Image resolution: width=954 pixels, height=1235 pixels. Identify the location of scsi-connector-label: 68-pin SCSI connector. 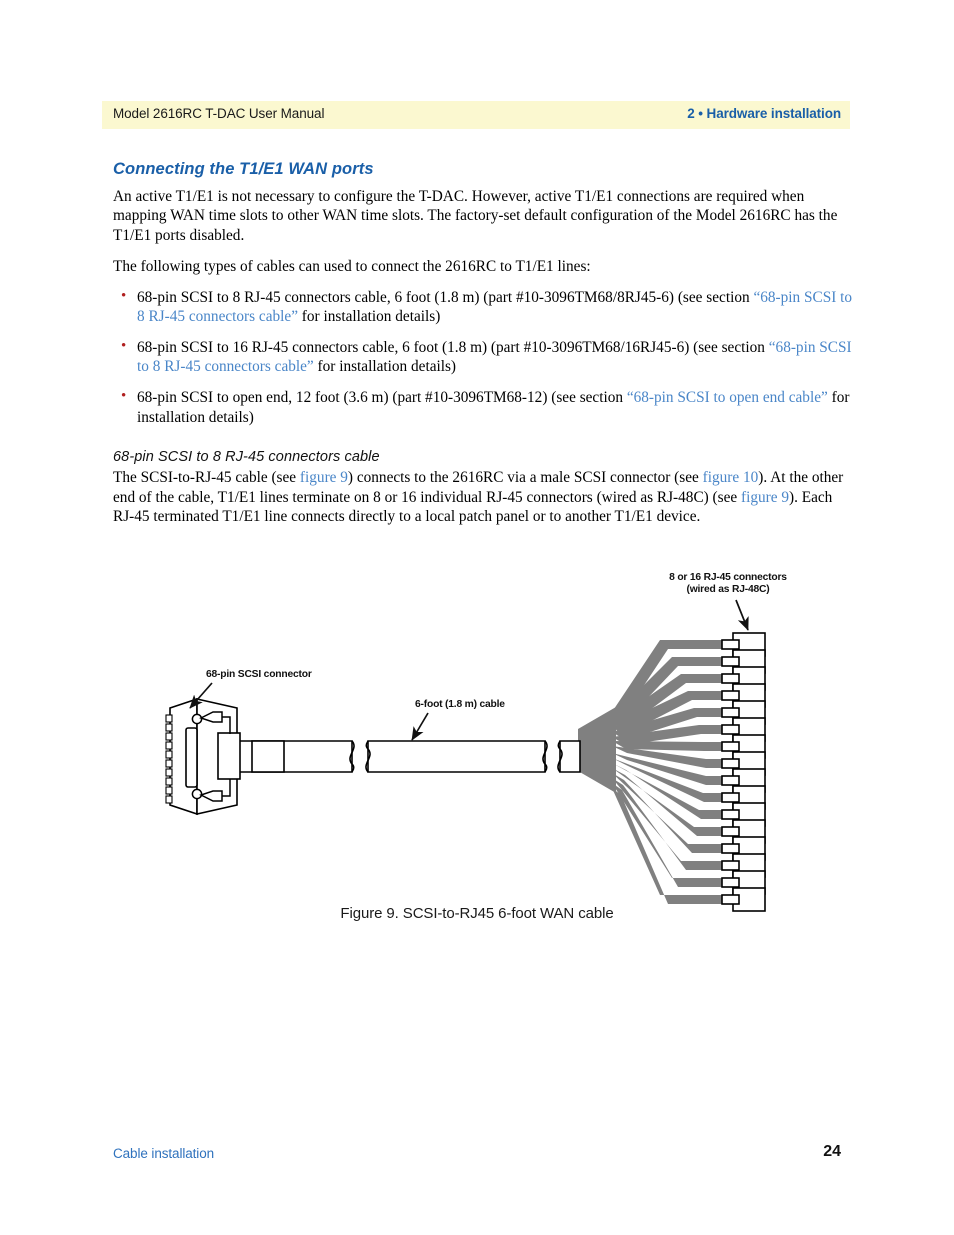
(259, 674).